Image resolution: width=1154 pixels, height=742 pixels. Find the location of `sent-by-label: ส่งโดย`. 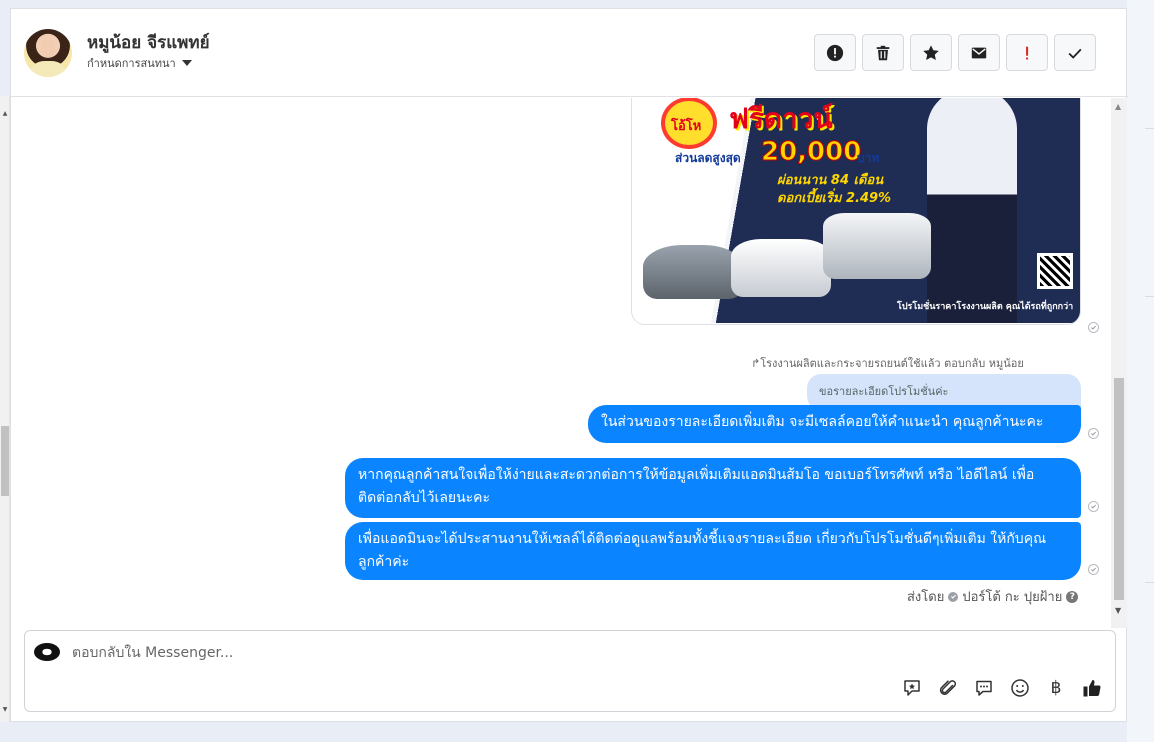

sent-by-label: ส่งโดย is located at coordinates (926, 597).